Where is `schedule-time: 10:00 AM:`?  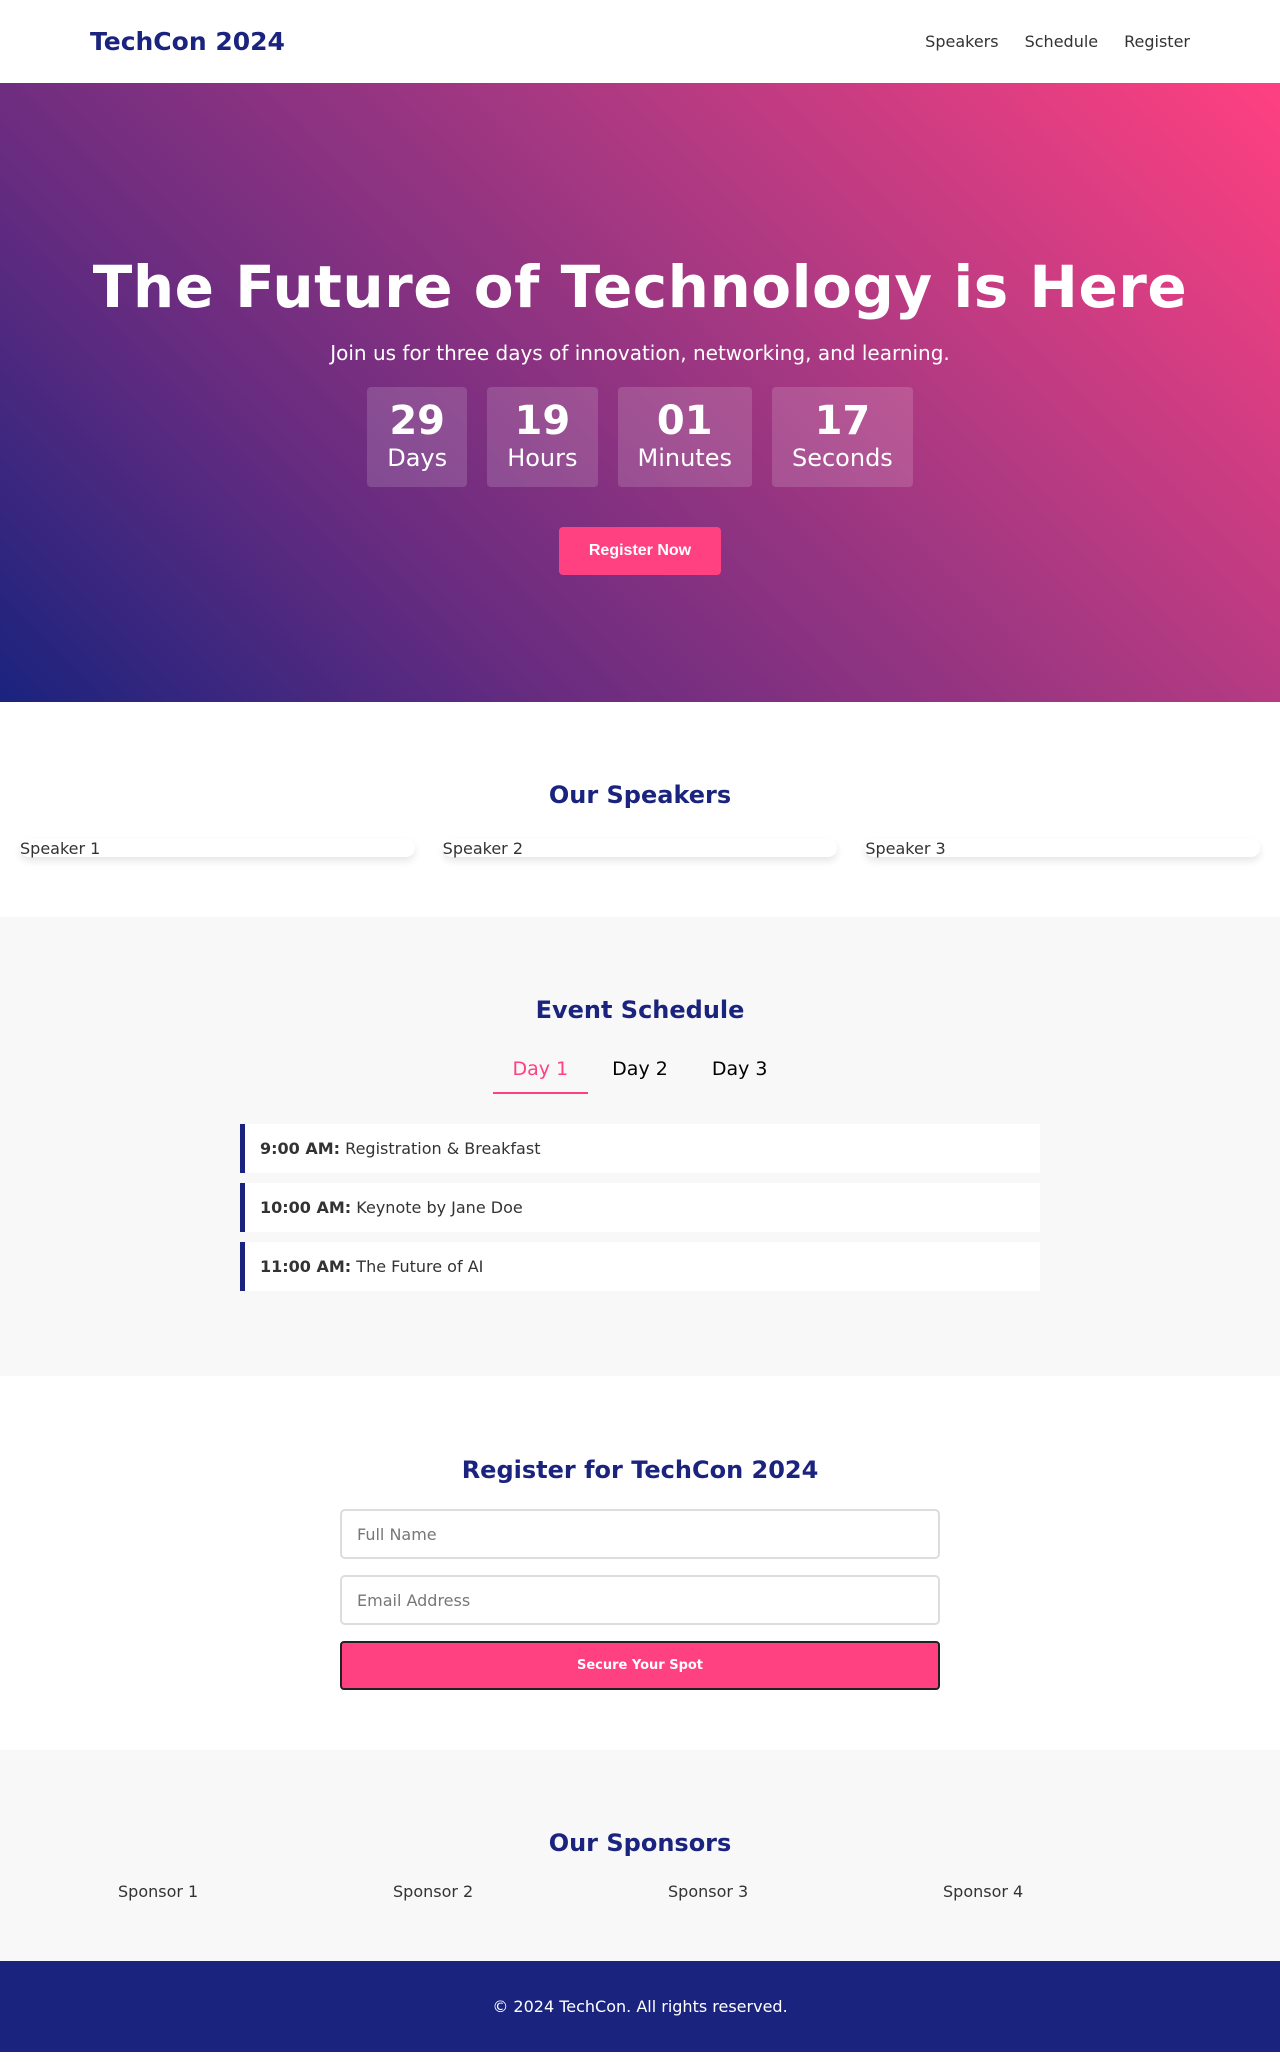
schedule-time: 10:00 AM: is located at coordinates (306, 1207).